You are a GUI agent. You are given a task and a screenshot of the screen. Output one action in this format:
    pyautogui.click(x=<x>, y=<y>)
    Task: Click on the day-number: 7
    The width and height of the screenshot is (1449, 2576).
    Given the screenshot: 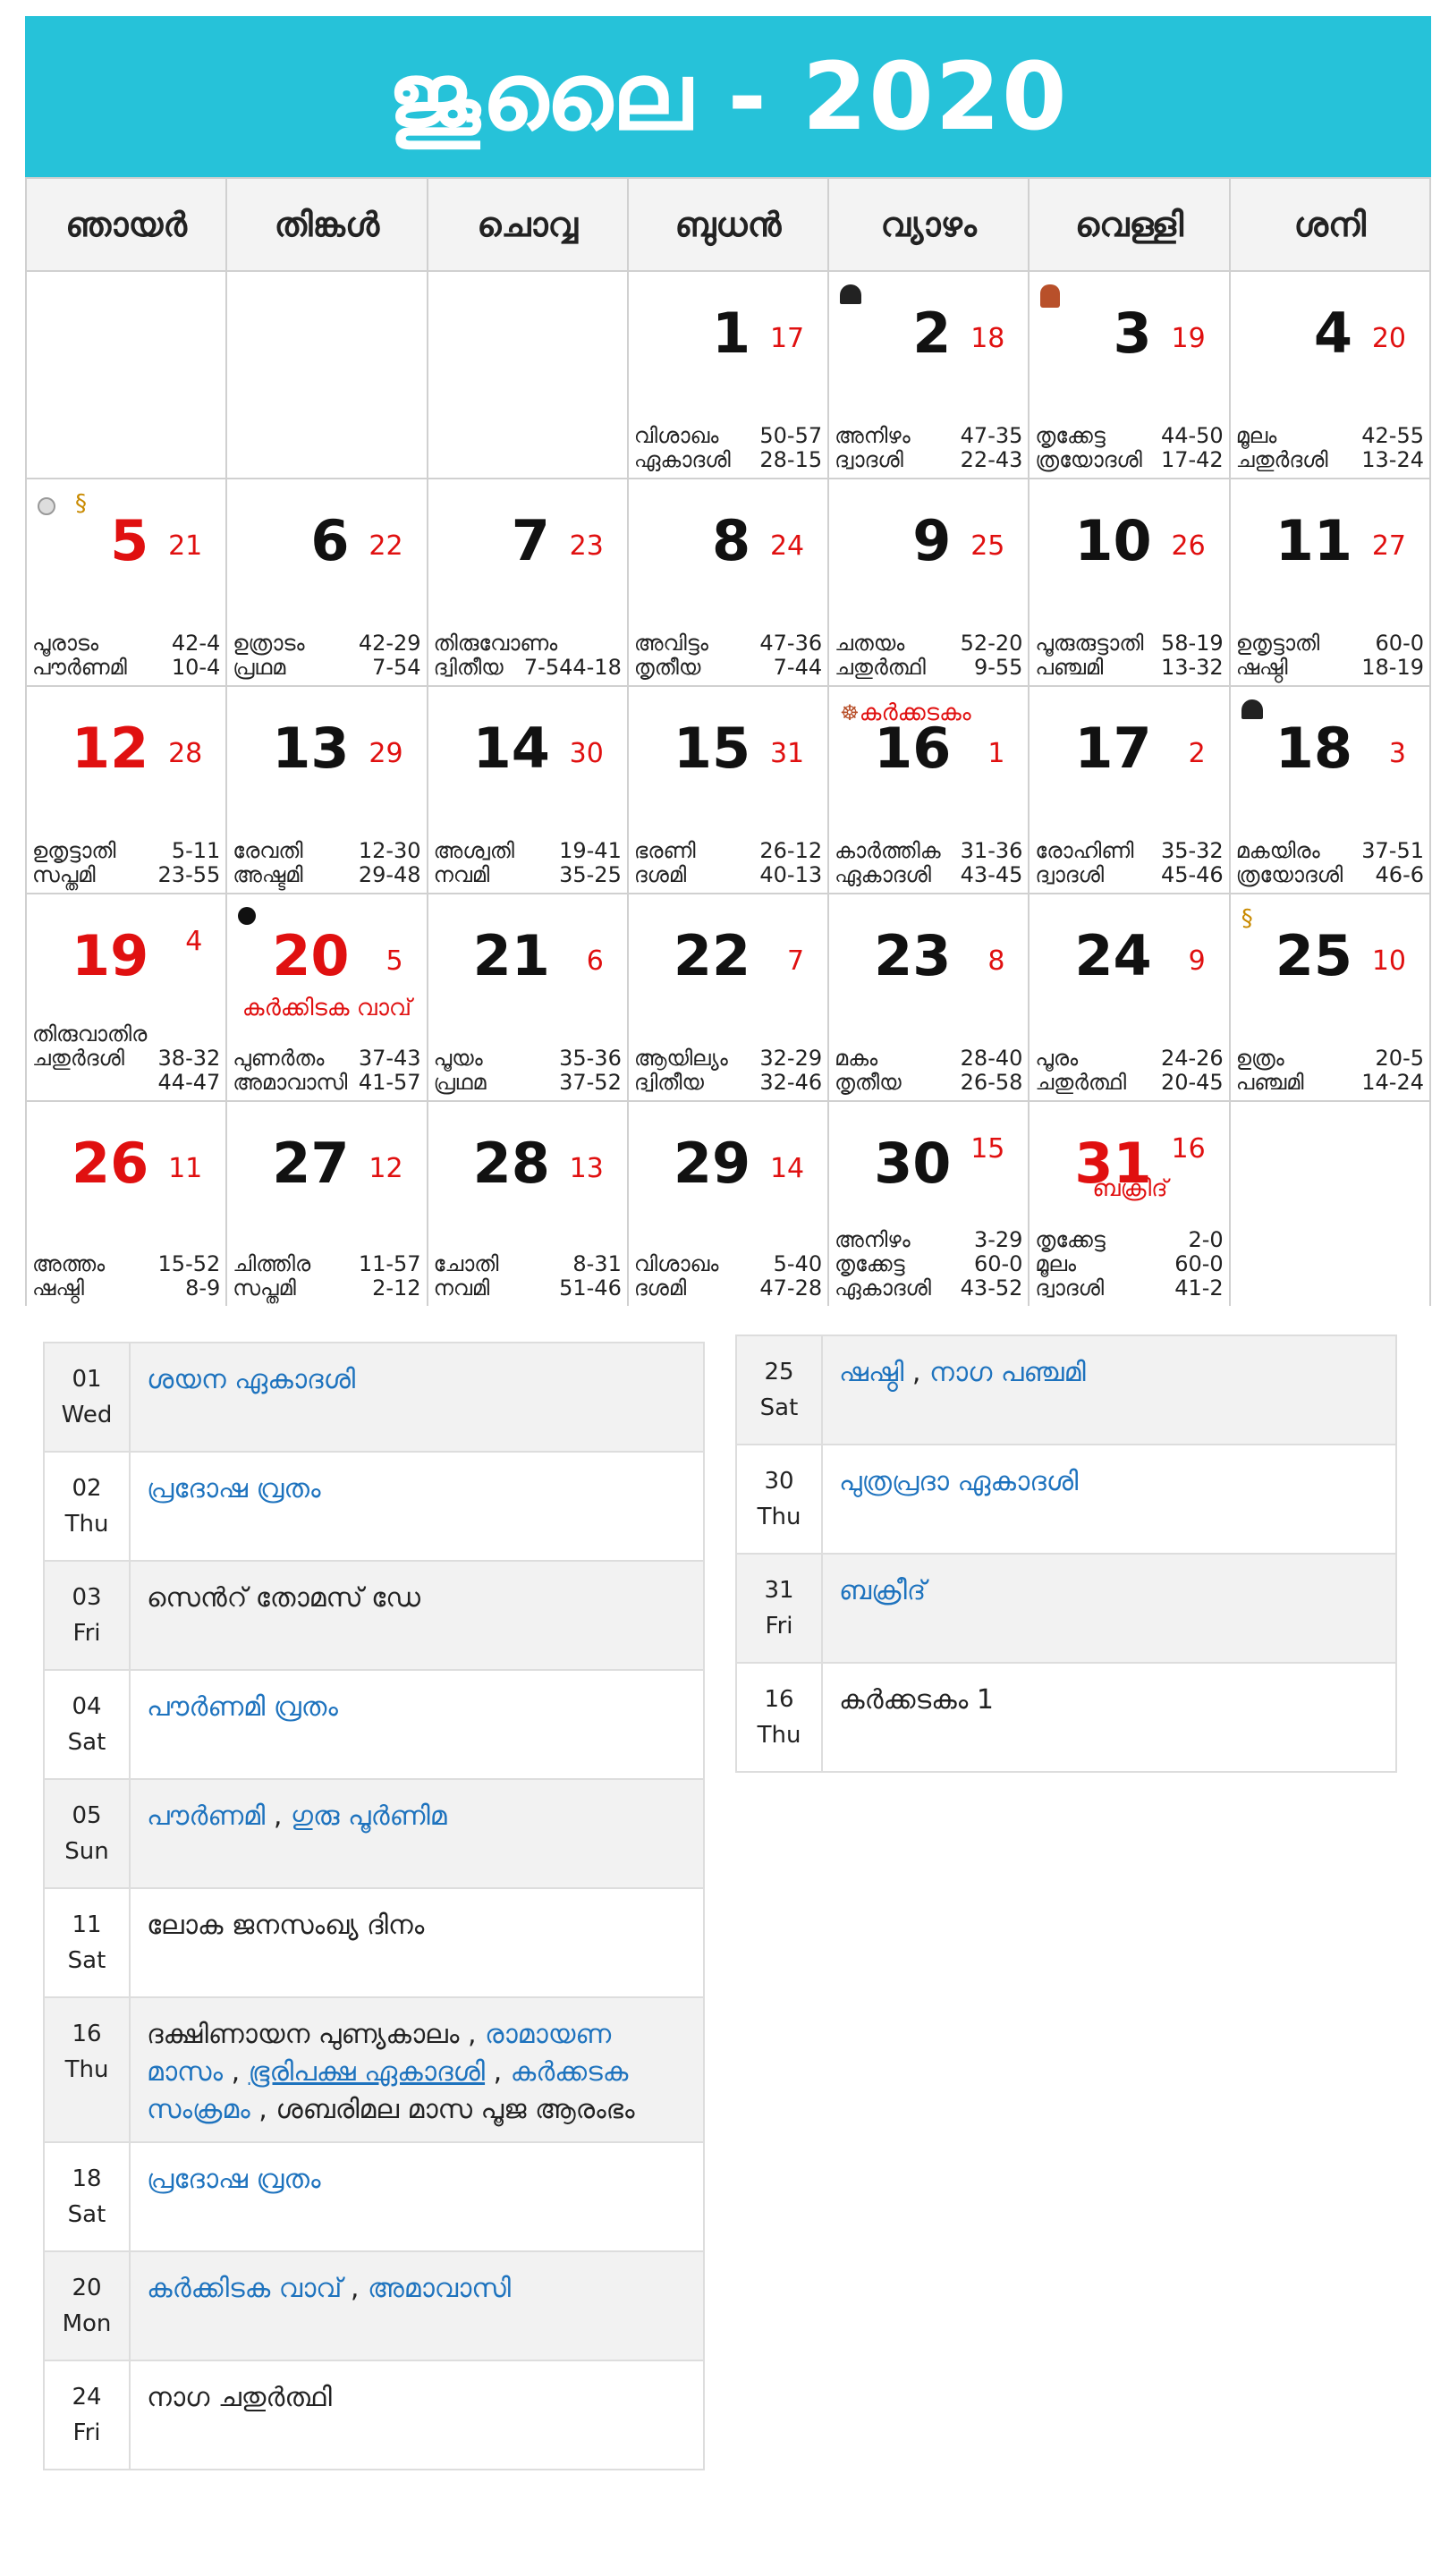 What is the action you would take?
    pyautogui.click(x=530, y=540)
    